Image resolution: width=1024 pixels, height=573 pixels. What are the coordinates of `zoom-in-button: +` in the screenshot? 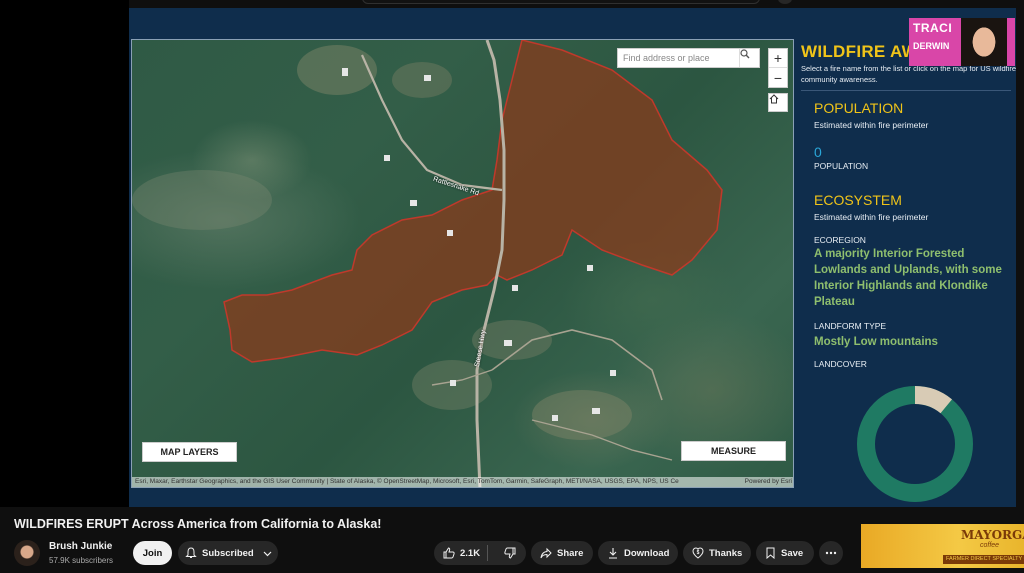 It's located at (778, 58).